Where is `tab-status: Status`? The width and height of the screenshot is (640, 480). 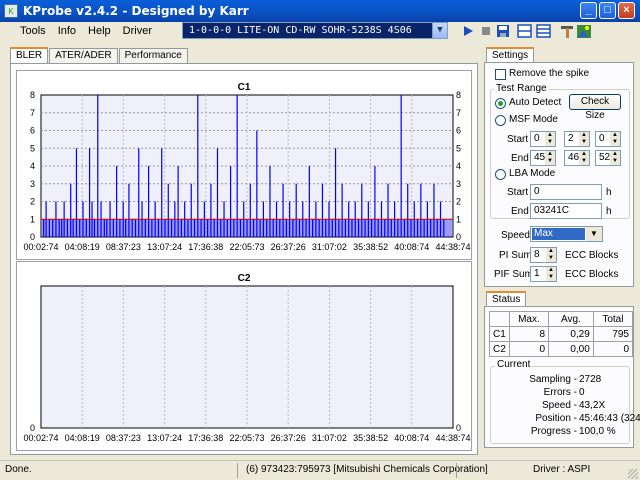 tab-status: Status is located at coordinates (506, 298).